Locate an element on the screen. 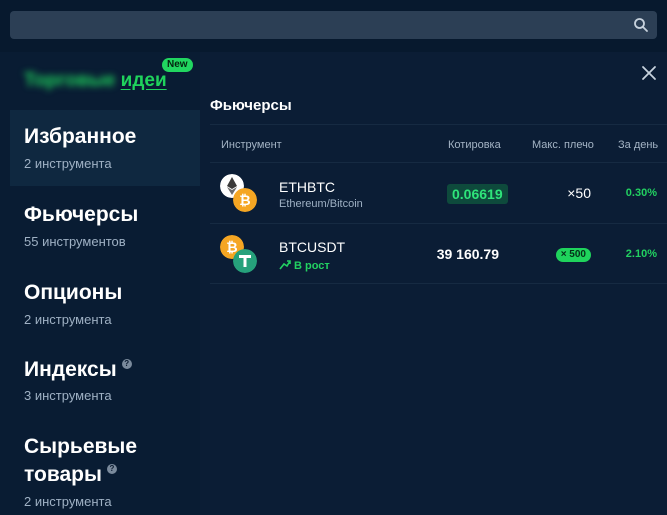 This screenshot has width=667, height=515. quote-value: 39 160.79 is located at coordinates (467, 254).